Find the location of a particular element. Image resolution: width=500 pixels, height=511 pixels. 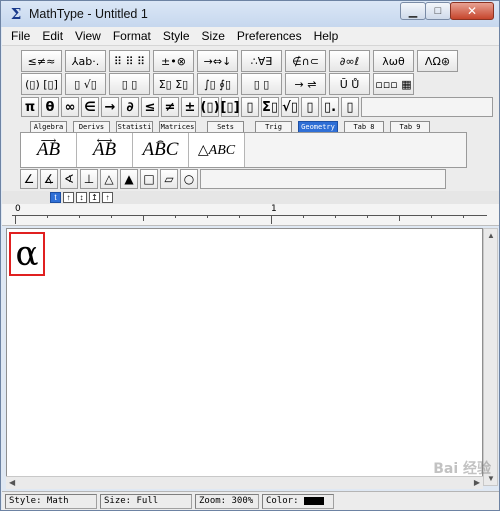

embellishments-palette-button: ⠿ ⠿ ⠿ is located at coordinates (129, 61).